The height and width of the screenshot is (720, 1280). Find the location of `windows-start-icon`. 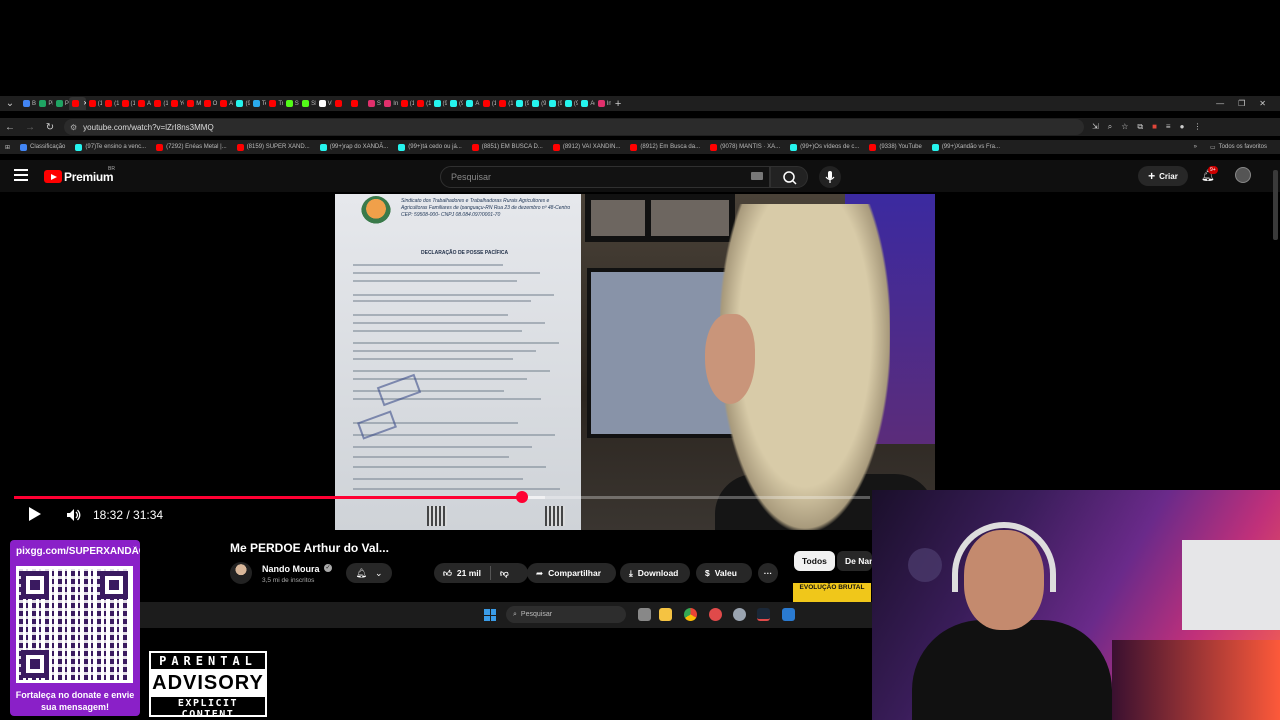

windows-start-icon is located at coordinates (490, 615).